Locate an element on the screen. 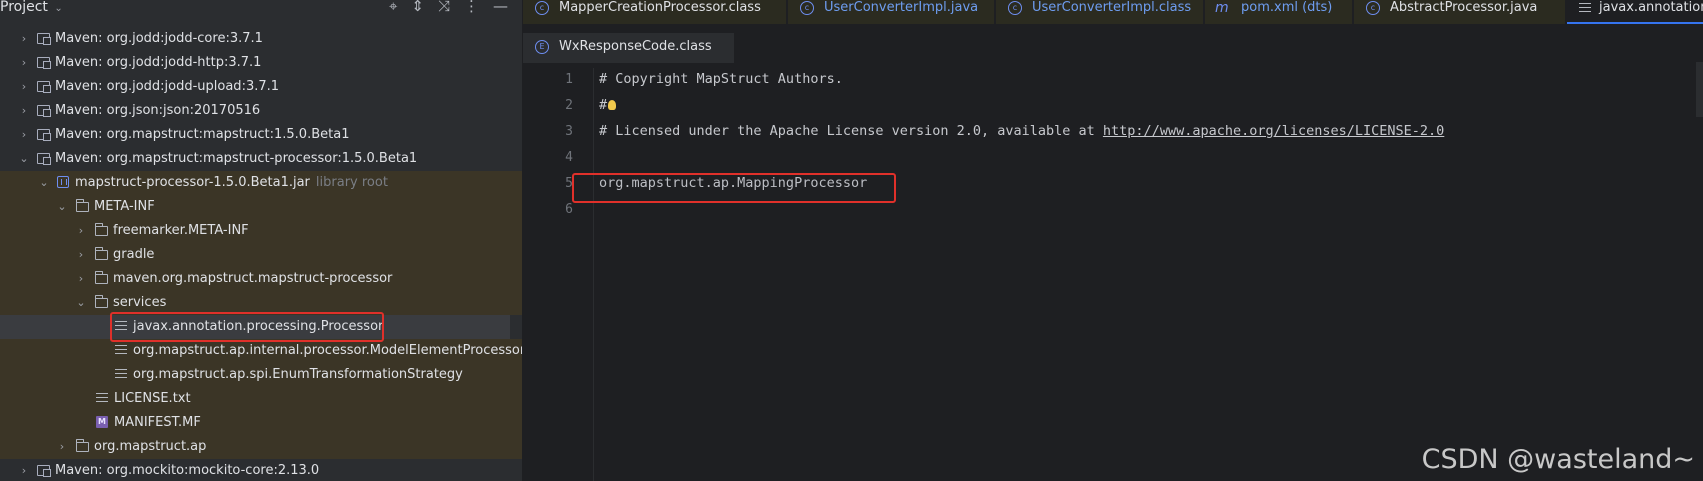 The height and width of the screenshot is (481, 1703). tree-item-label: Maven: org.jodd:jodd-core:3.7.1 is located at coordinates (159, 38).